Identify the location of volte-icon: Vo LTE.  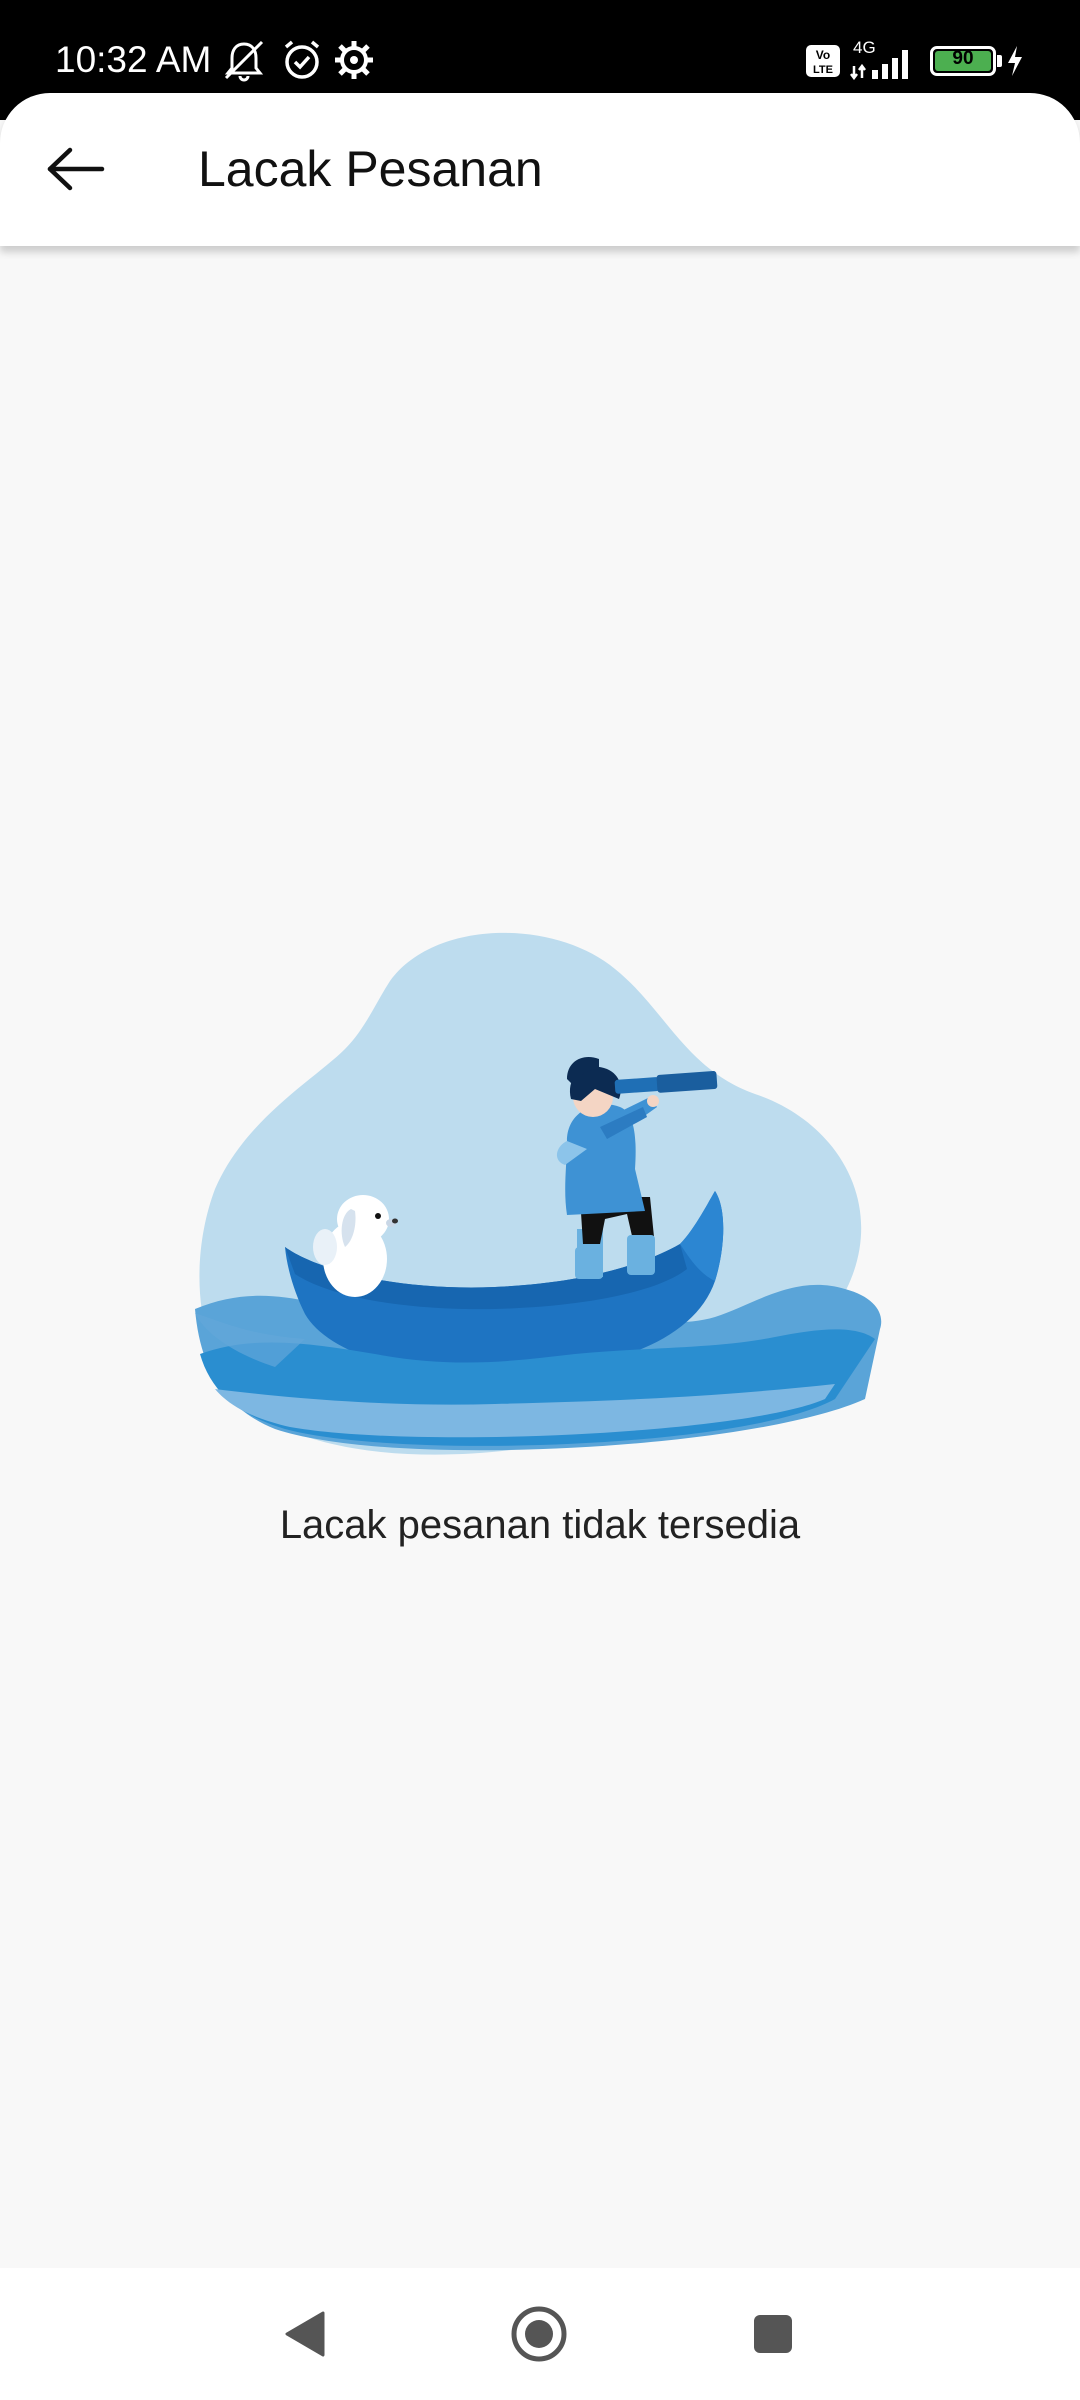
(823, 61).